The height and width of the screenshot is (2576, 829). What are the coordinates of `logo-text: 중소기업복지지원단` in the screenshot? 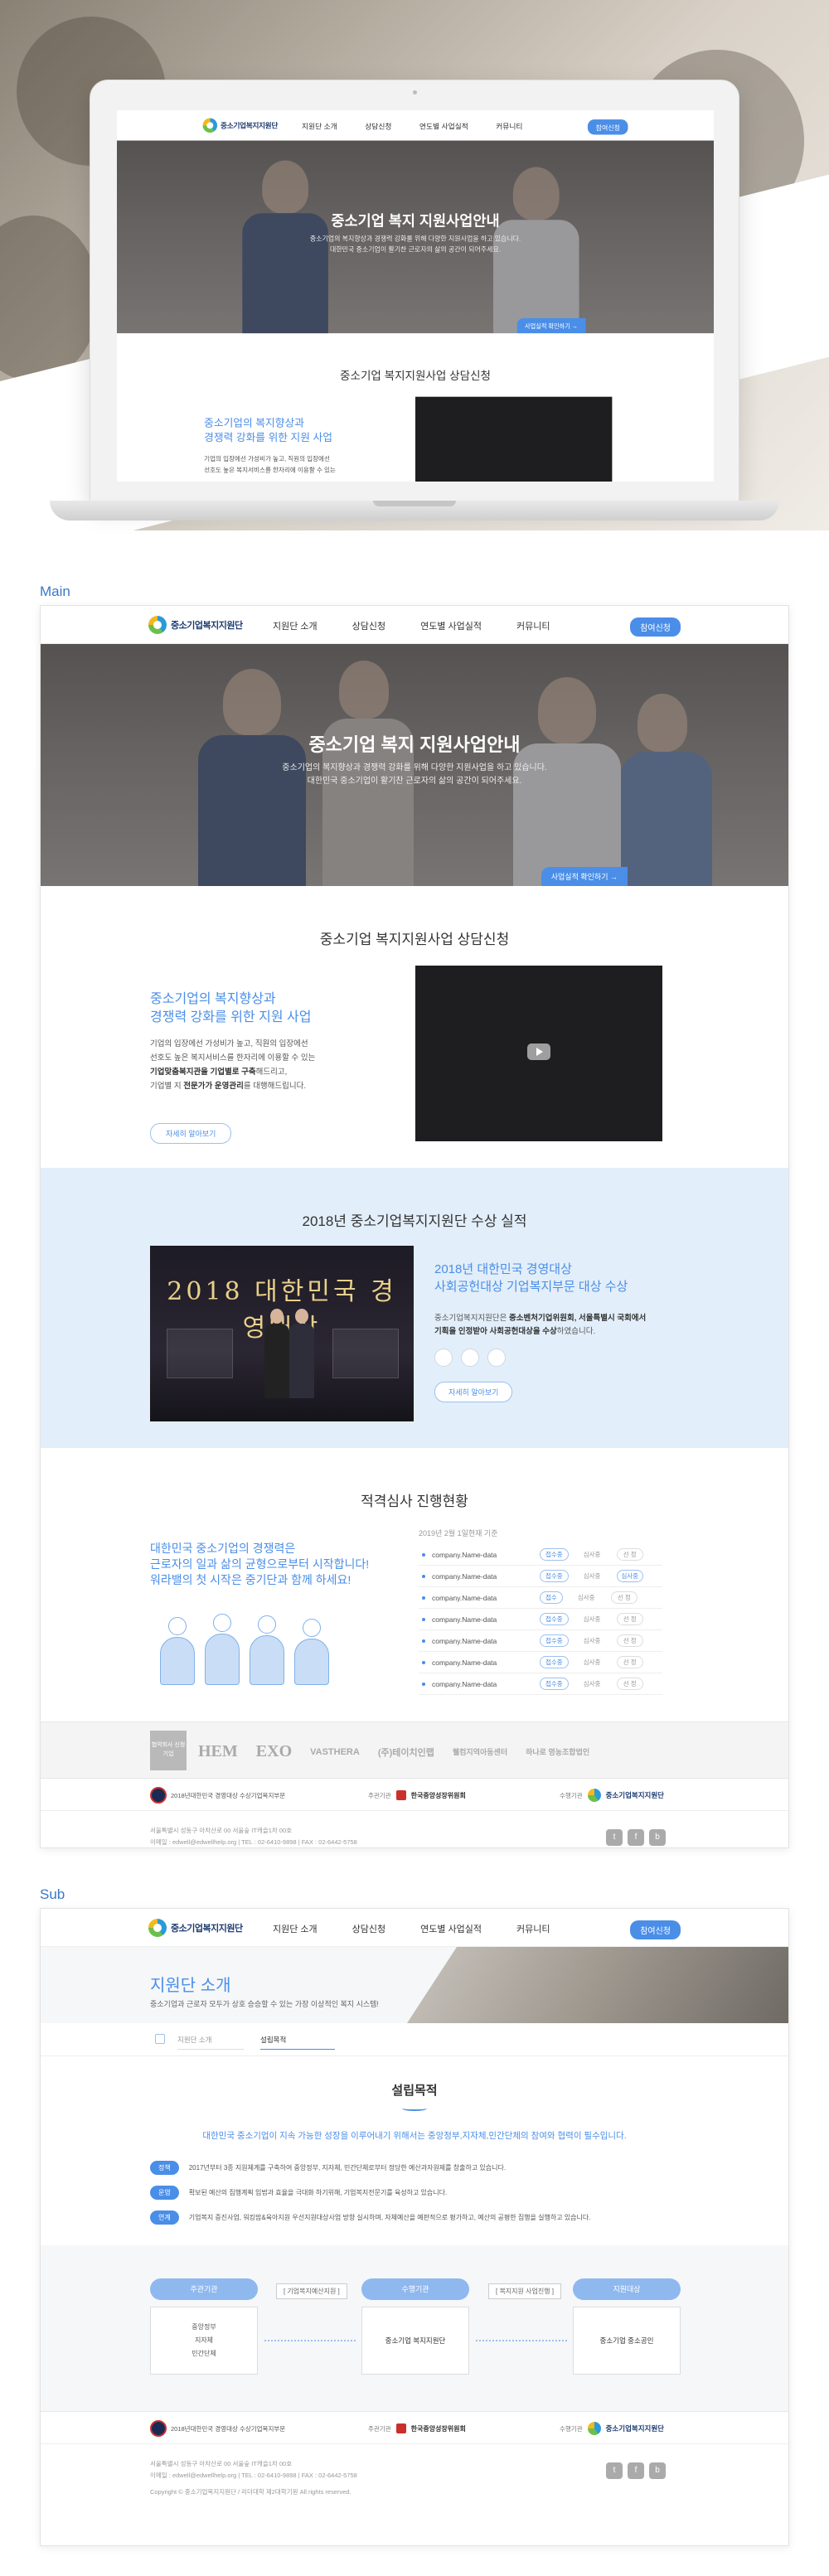 It's located at (207, 626).